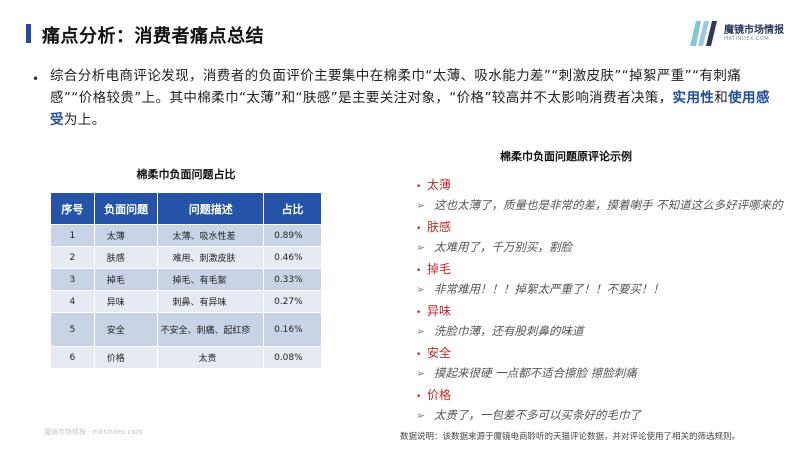 The height and width of the screenshot is (450, 800). I want to click on review-category-label: 安全, so click(439, 353).